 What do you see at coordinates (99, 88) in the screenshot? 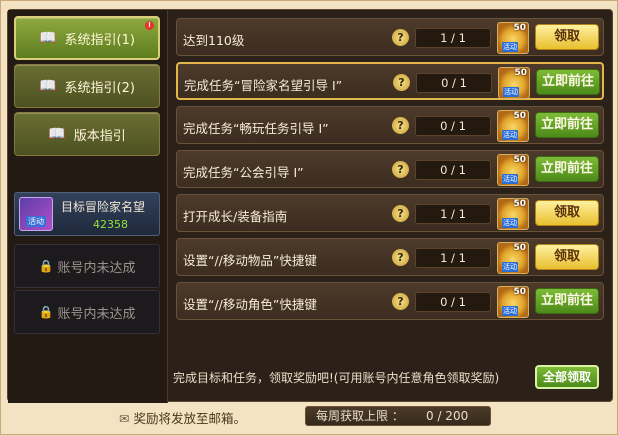
I see `sidebar-tab-label: 系统指引(2)` at bounding box center [99, 88].